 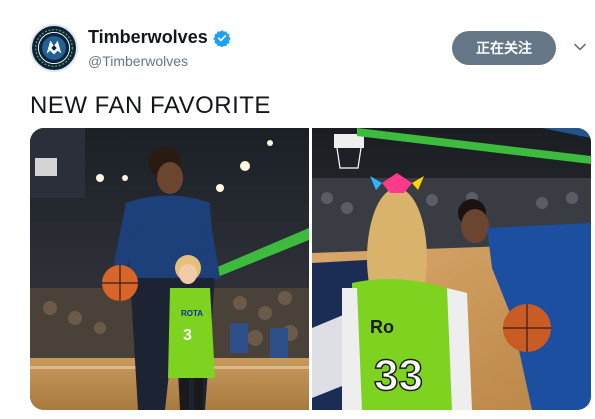 I want to click on chevron-down-icon, so click(x=580, y=47).